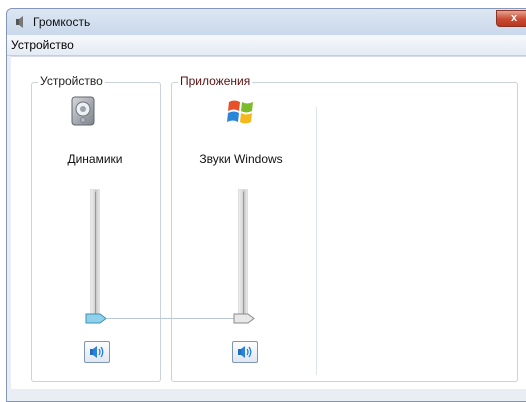 This screenshot has width=526, height=402. I want to click on speaker-device-icon, so click(84, 112).